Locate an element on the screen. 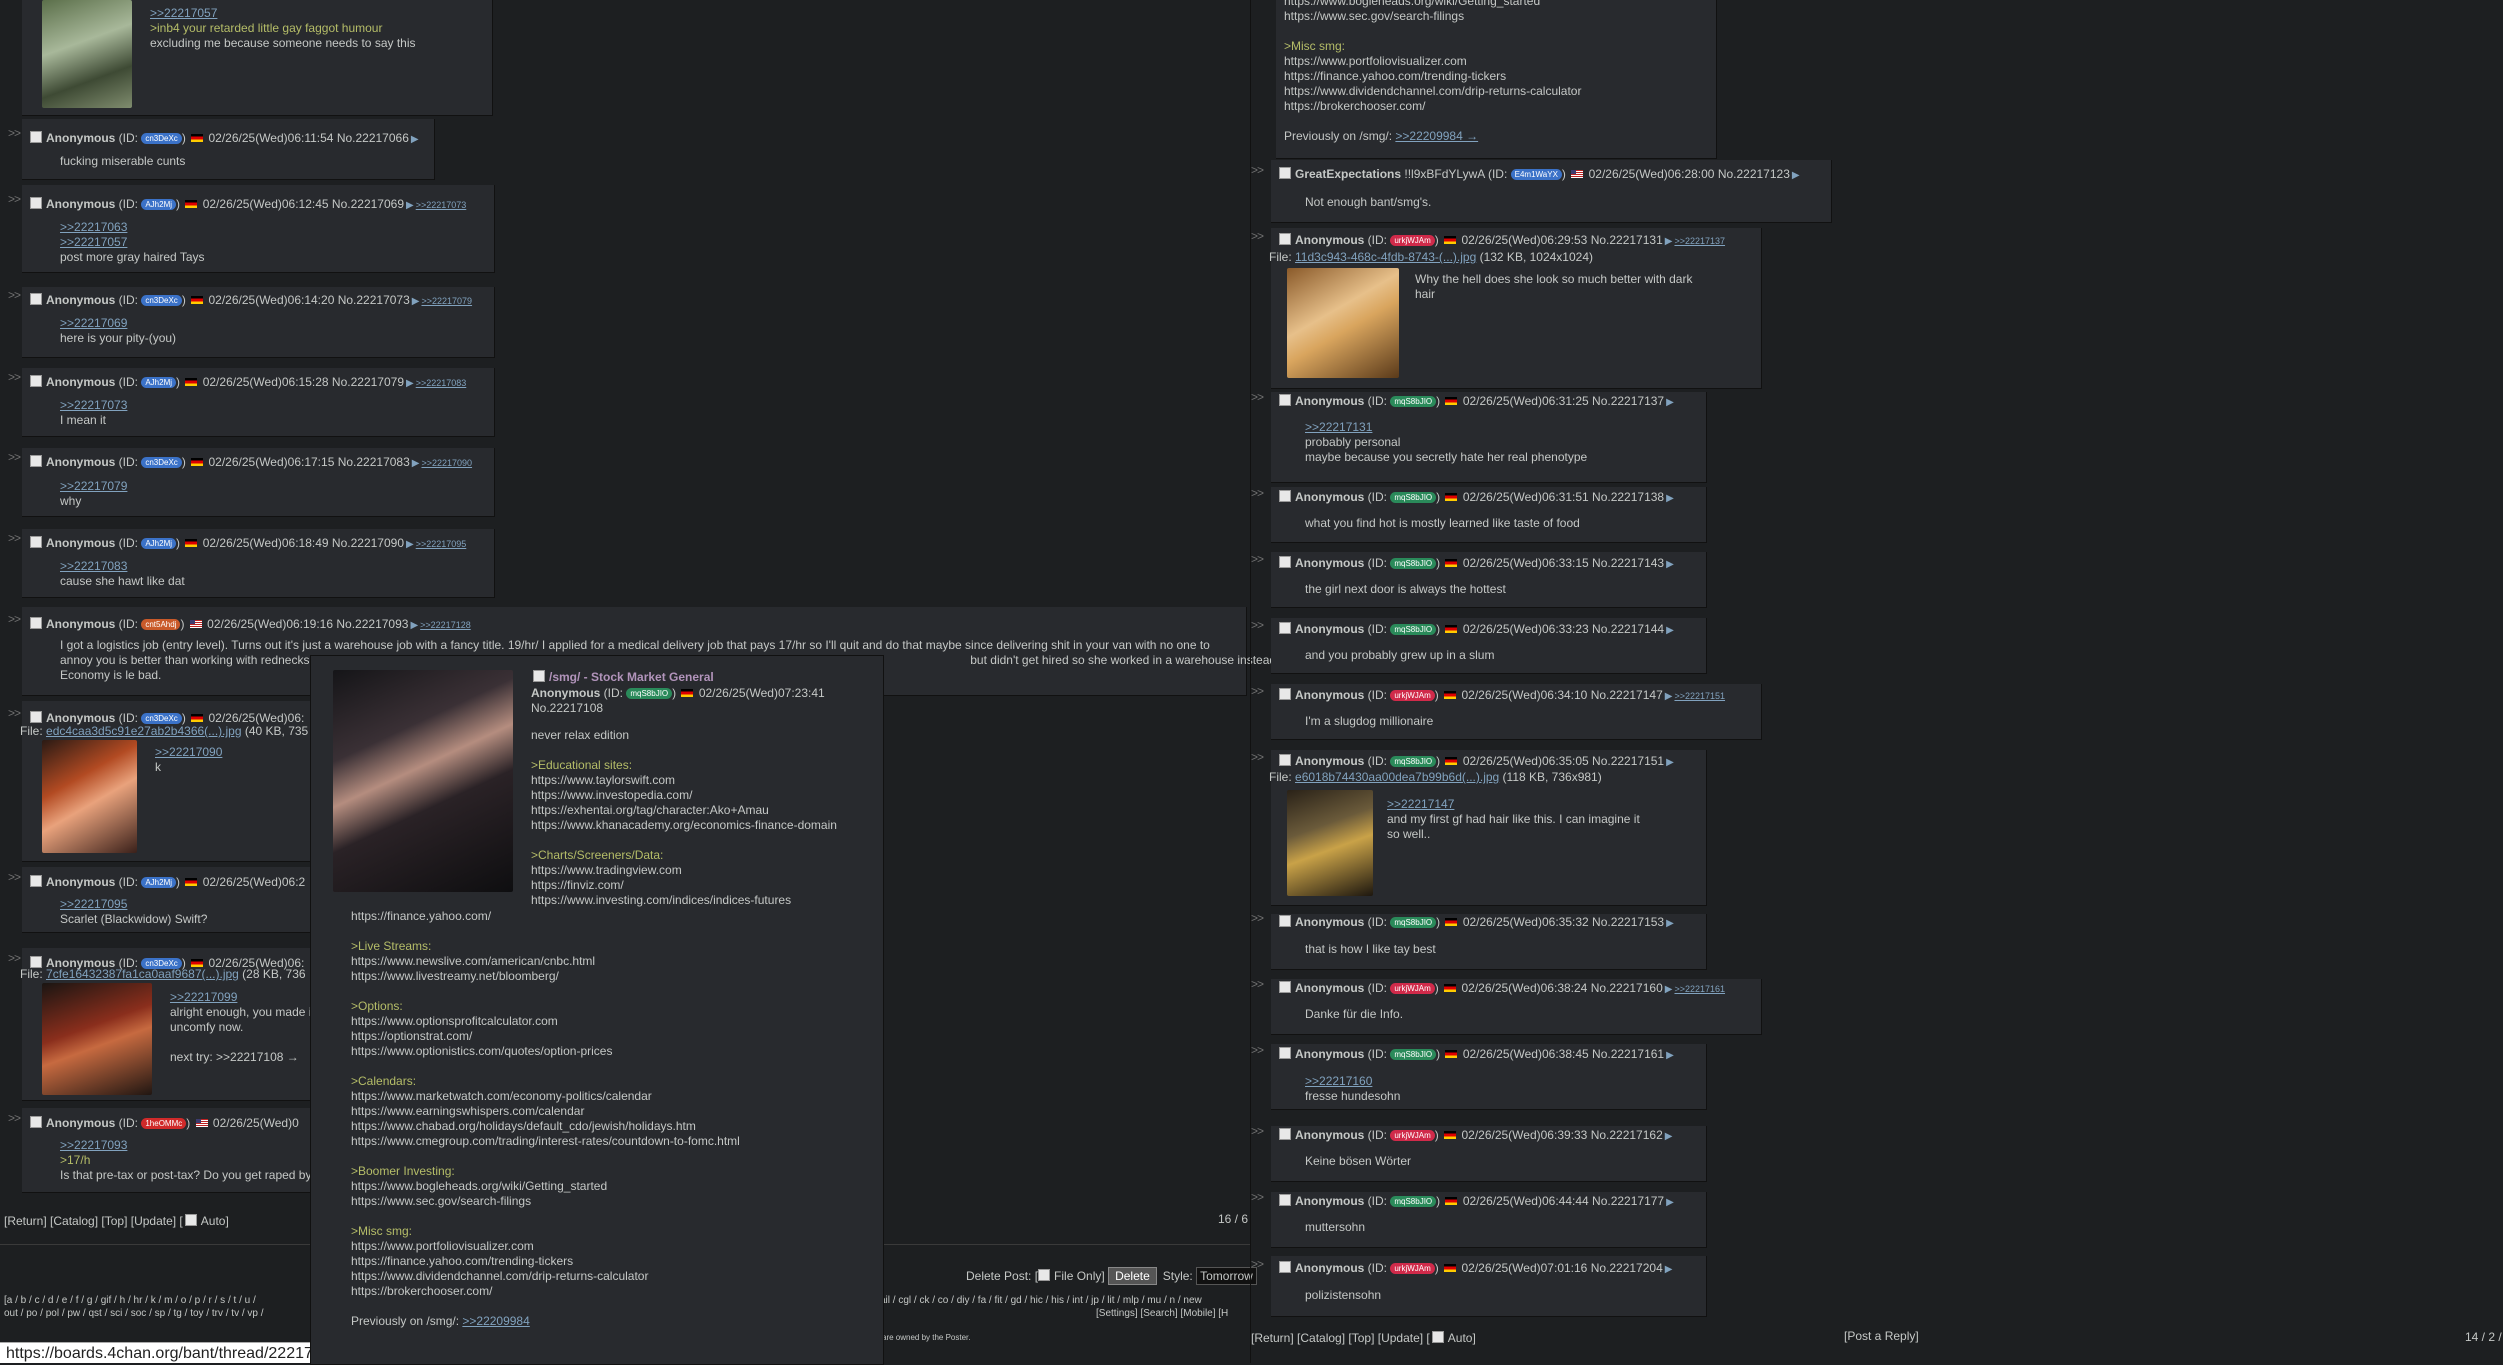  quote-link: >>22217069 is located at coordinates (118, 323).